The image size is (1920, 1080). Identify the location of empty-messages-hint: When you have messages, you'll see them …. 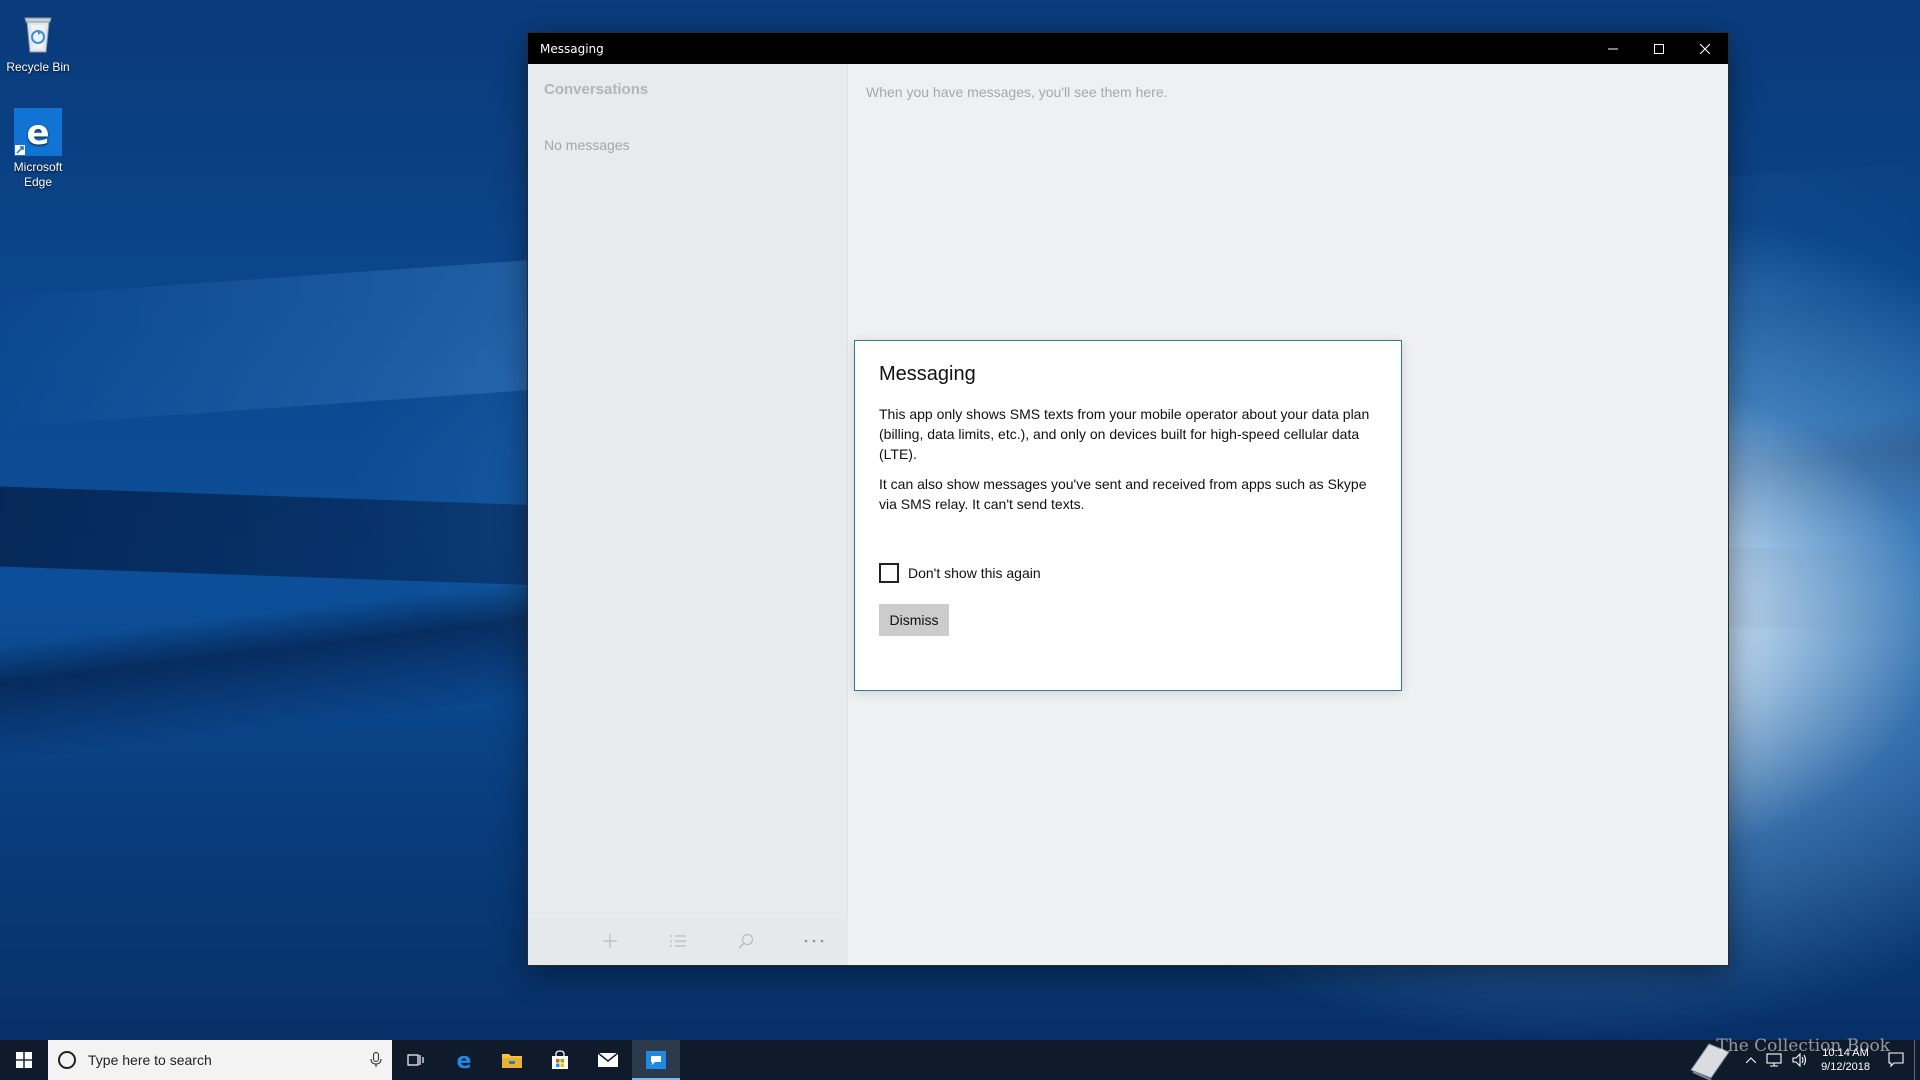
(1017, 92).